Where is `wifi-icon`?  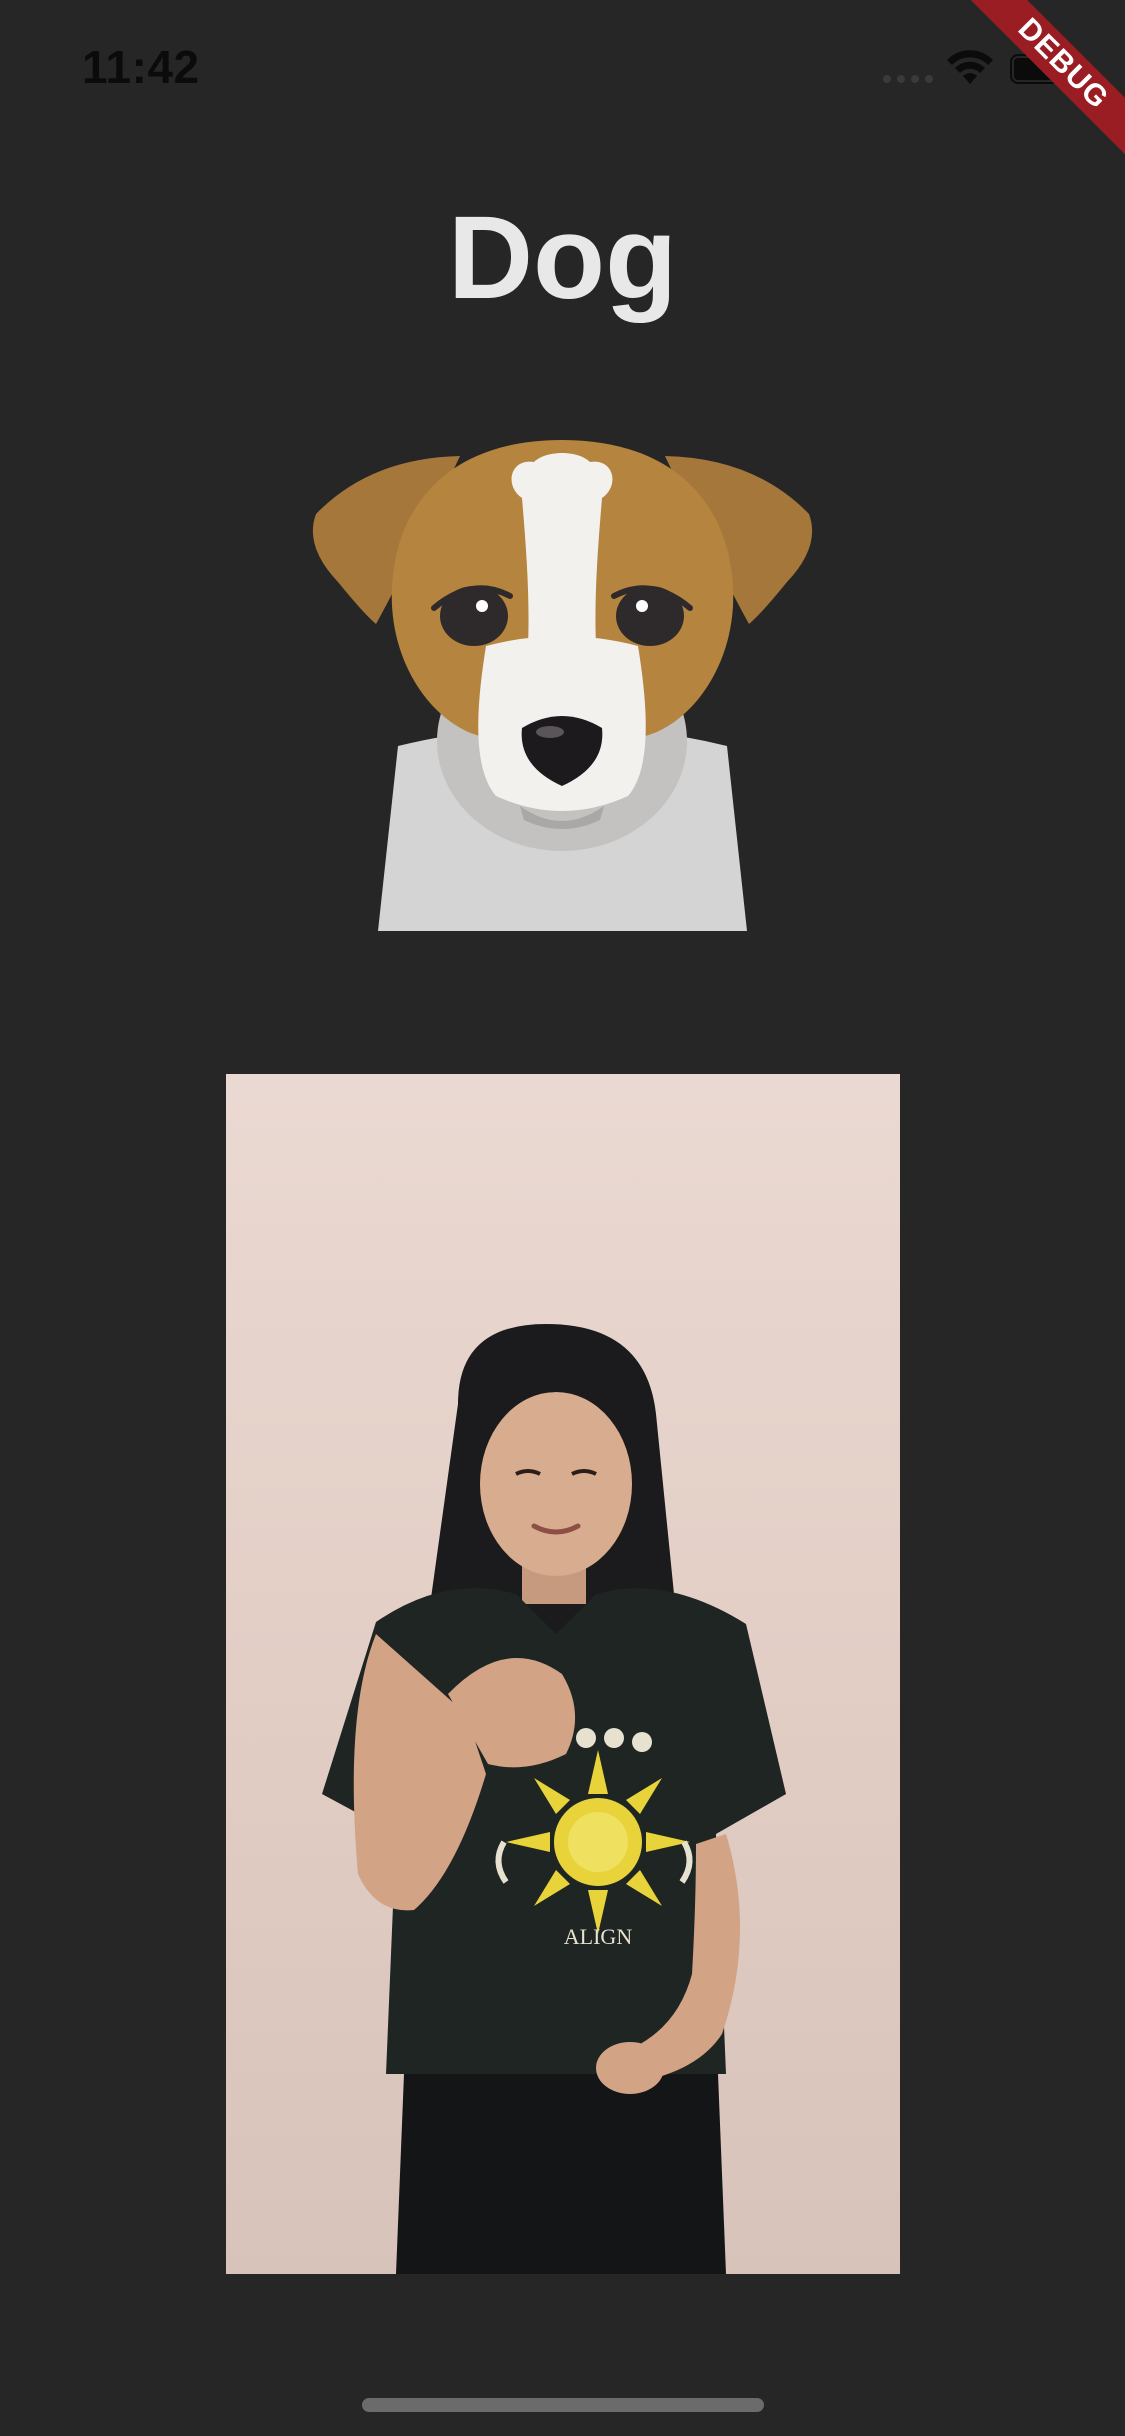
wifi-icon is located at coordinates (970, 67).